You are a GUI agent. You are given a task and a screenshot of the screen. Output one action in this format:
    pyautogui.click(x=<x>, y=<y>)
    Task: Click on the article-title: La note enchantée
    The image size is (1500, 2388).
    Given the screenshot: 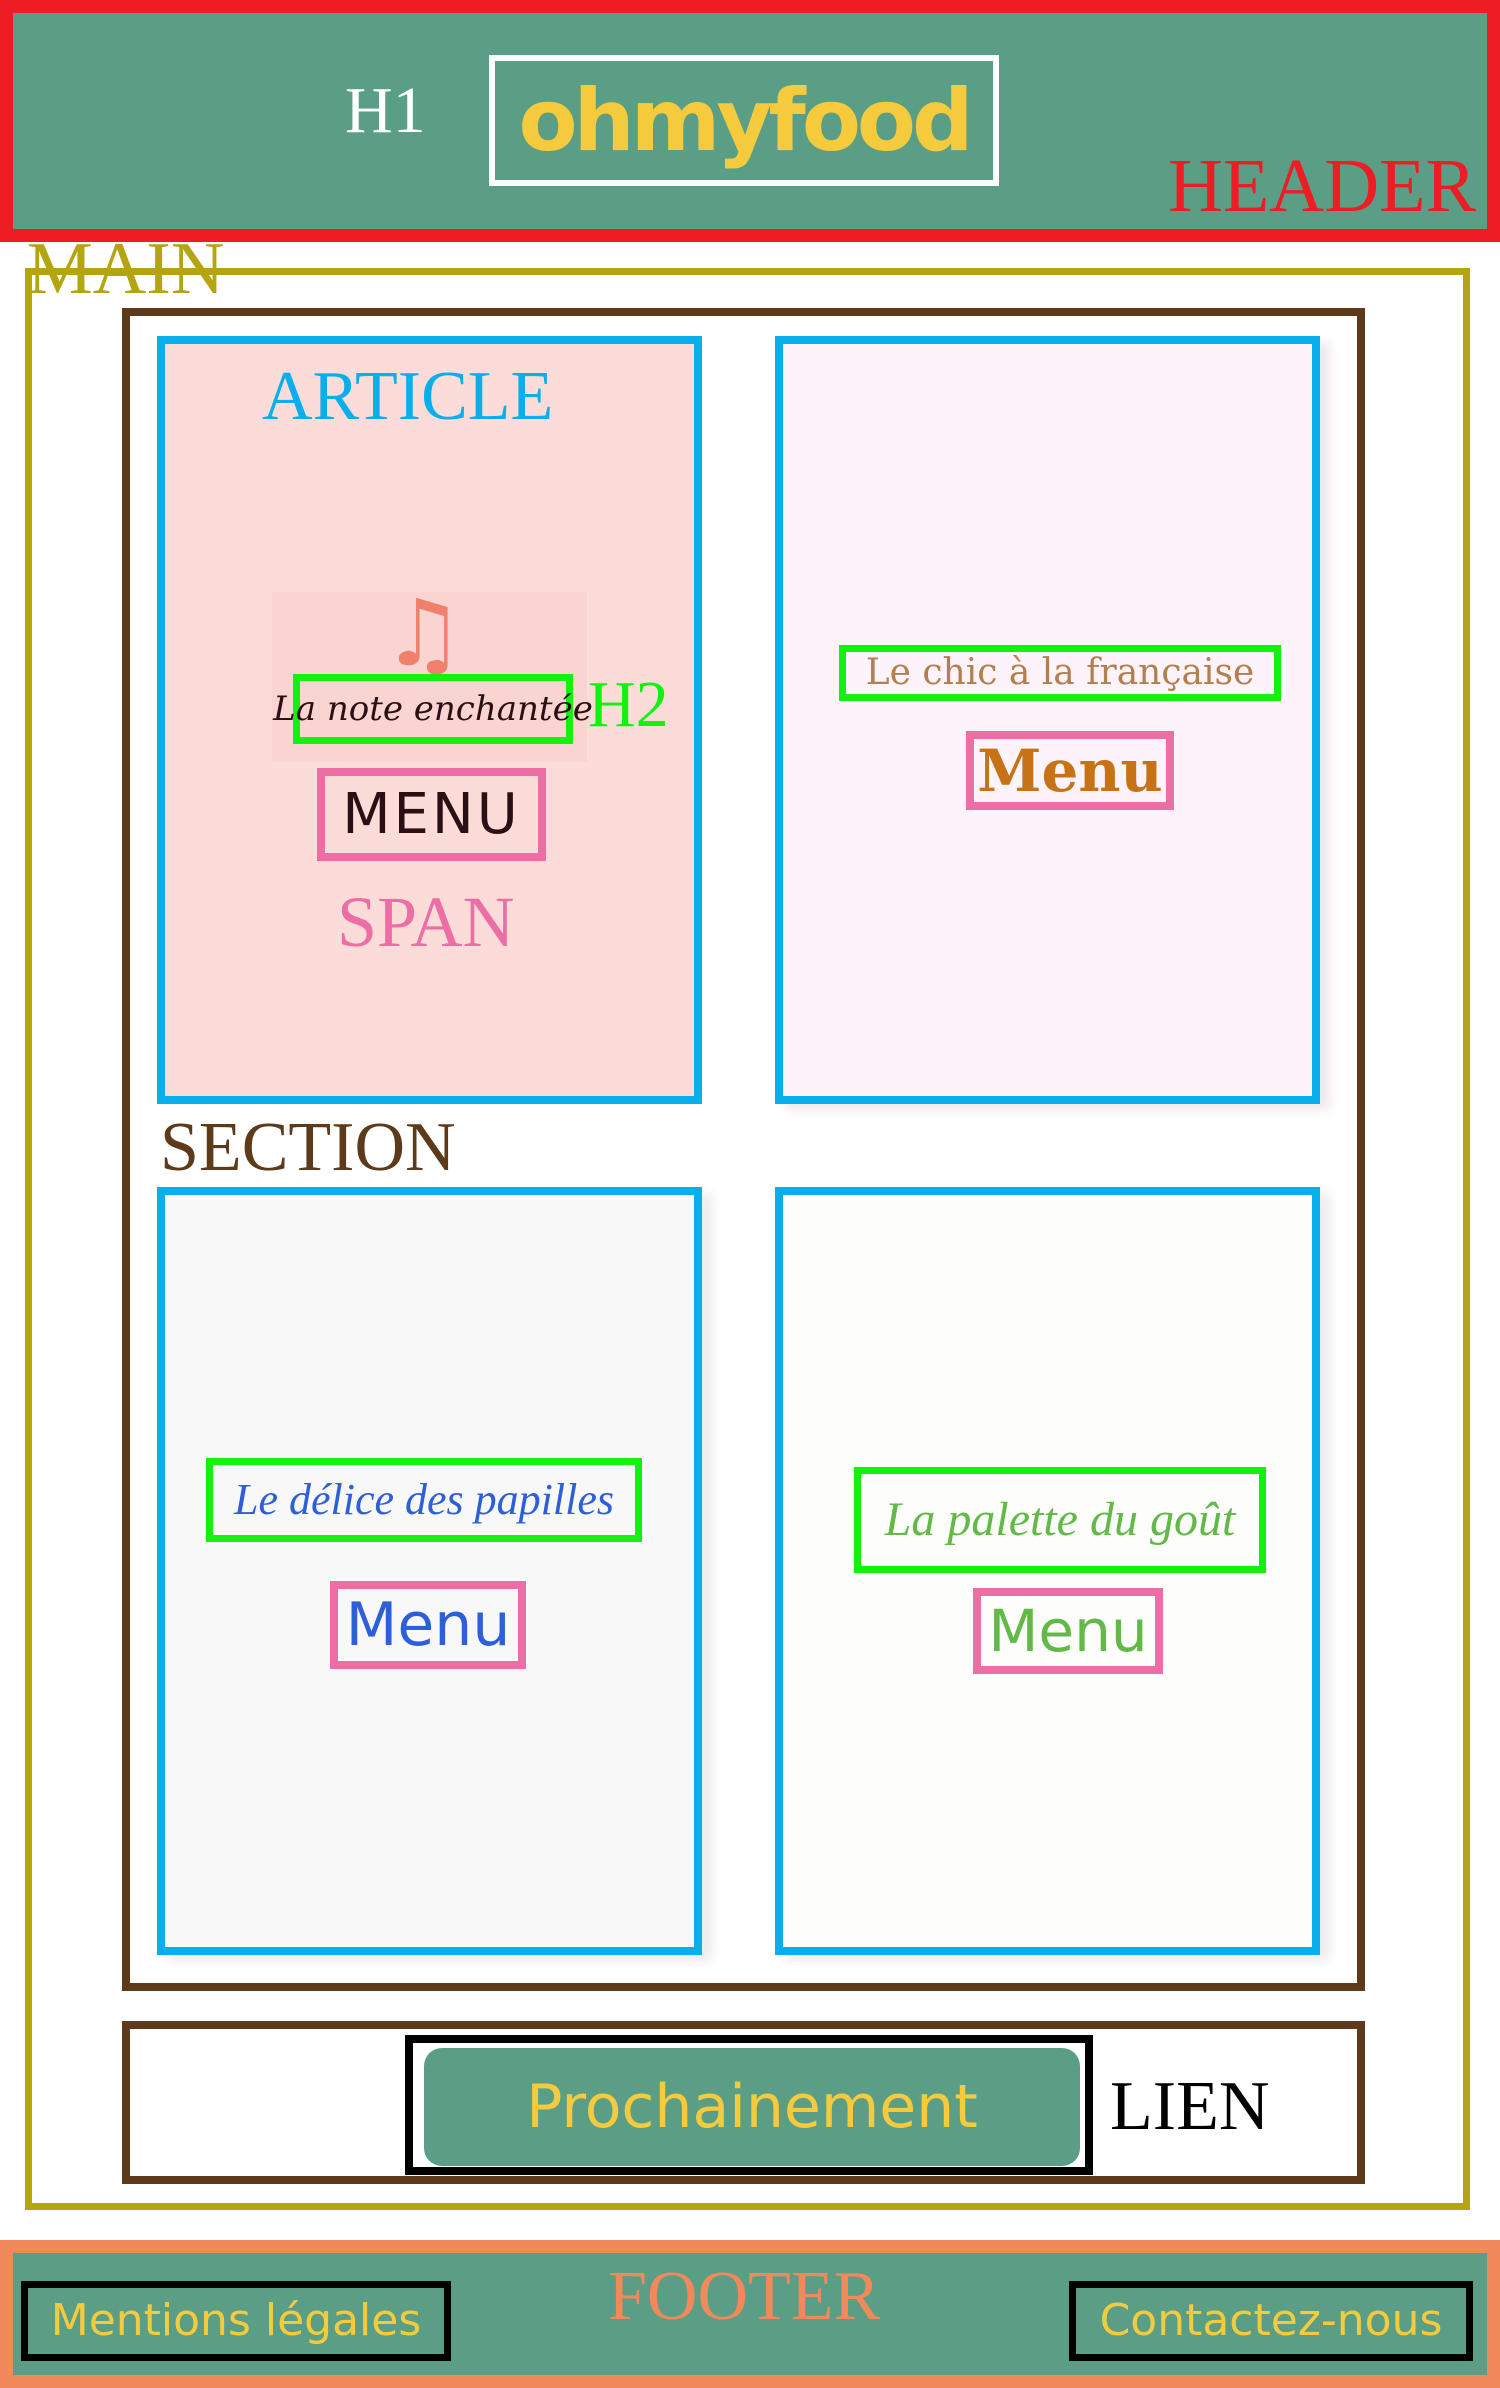 What is the action you would take?
    pyautogui.click(x=433, y=709)
    